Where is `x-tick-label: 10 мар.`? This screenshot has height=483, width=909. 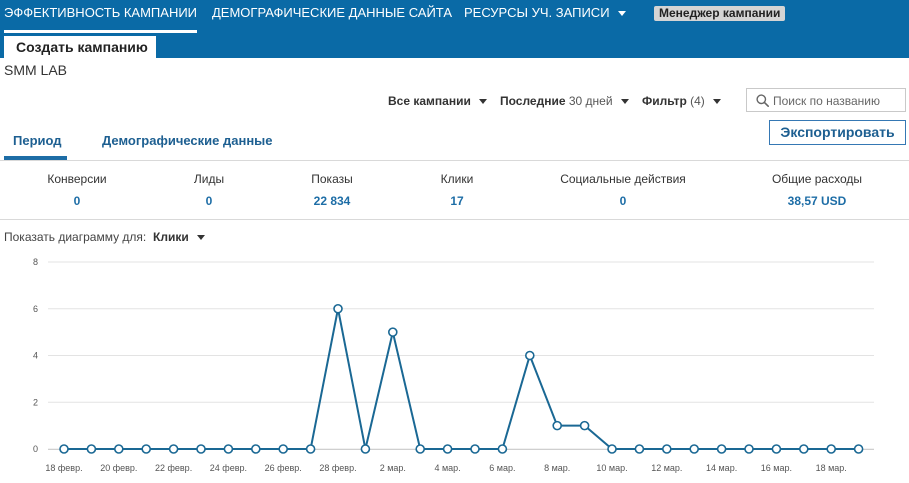 x-tick-label: 10 мар. is located at coordinates (611, 468).